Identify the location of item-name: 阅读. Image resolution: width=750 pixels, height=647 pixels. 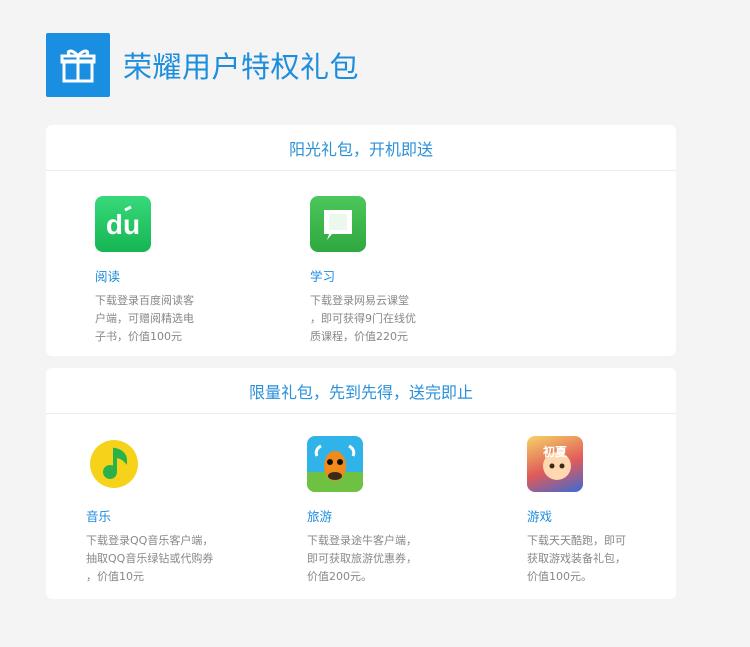
(108, 276).